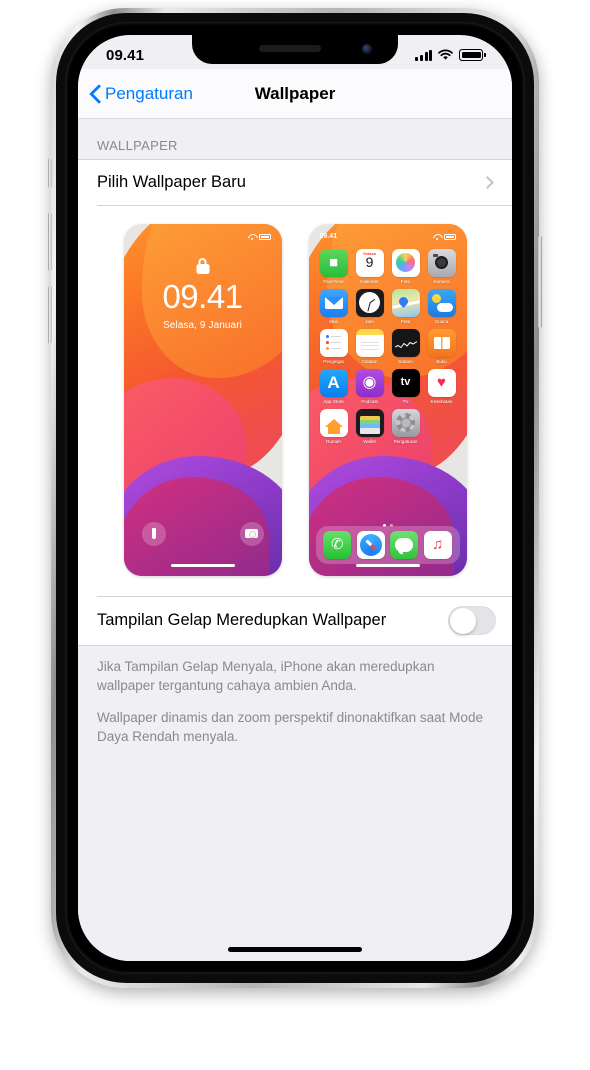 This screenshot has height=1070, width=590. Describe the element at coordinates (370, 544) in the screenshot. I see `safari-icon` at that location.